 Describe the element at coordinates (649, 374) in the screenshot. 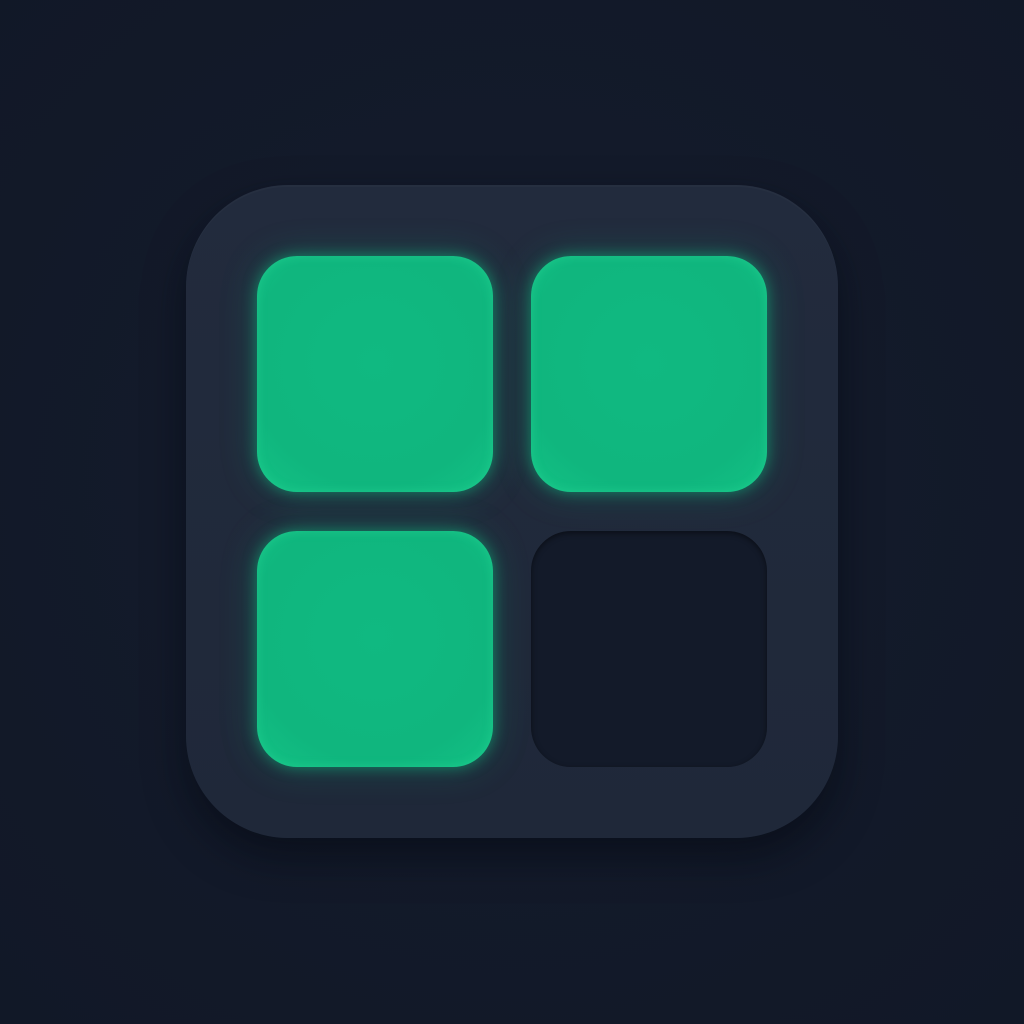

I see `grid-tile-top-right-active` at that location.